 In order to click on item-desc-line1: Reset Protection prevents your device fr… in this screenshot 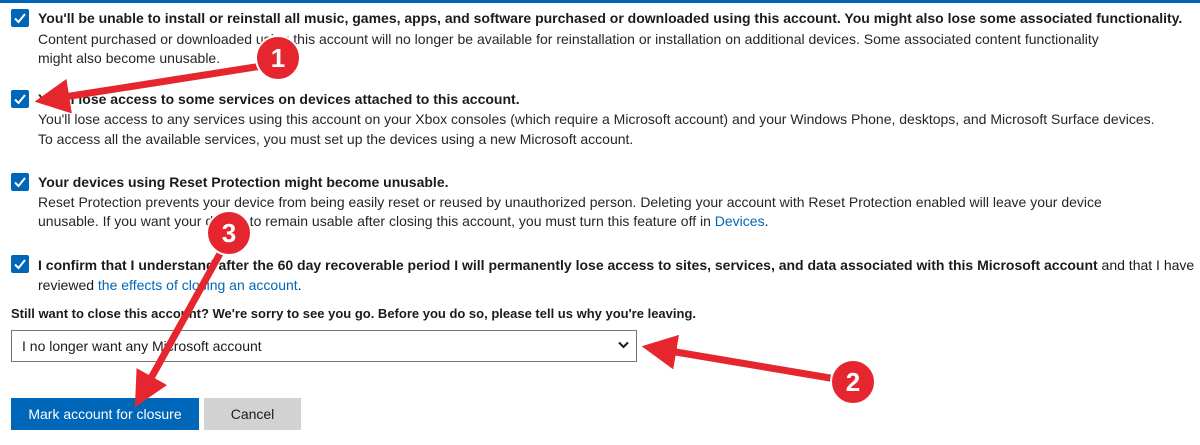, I will do `click(570, 202)`.